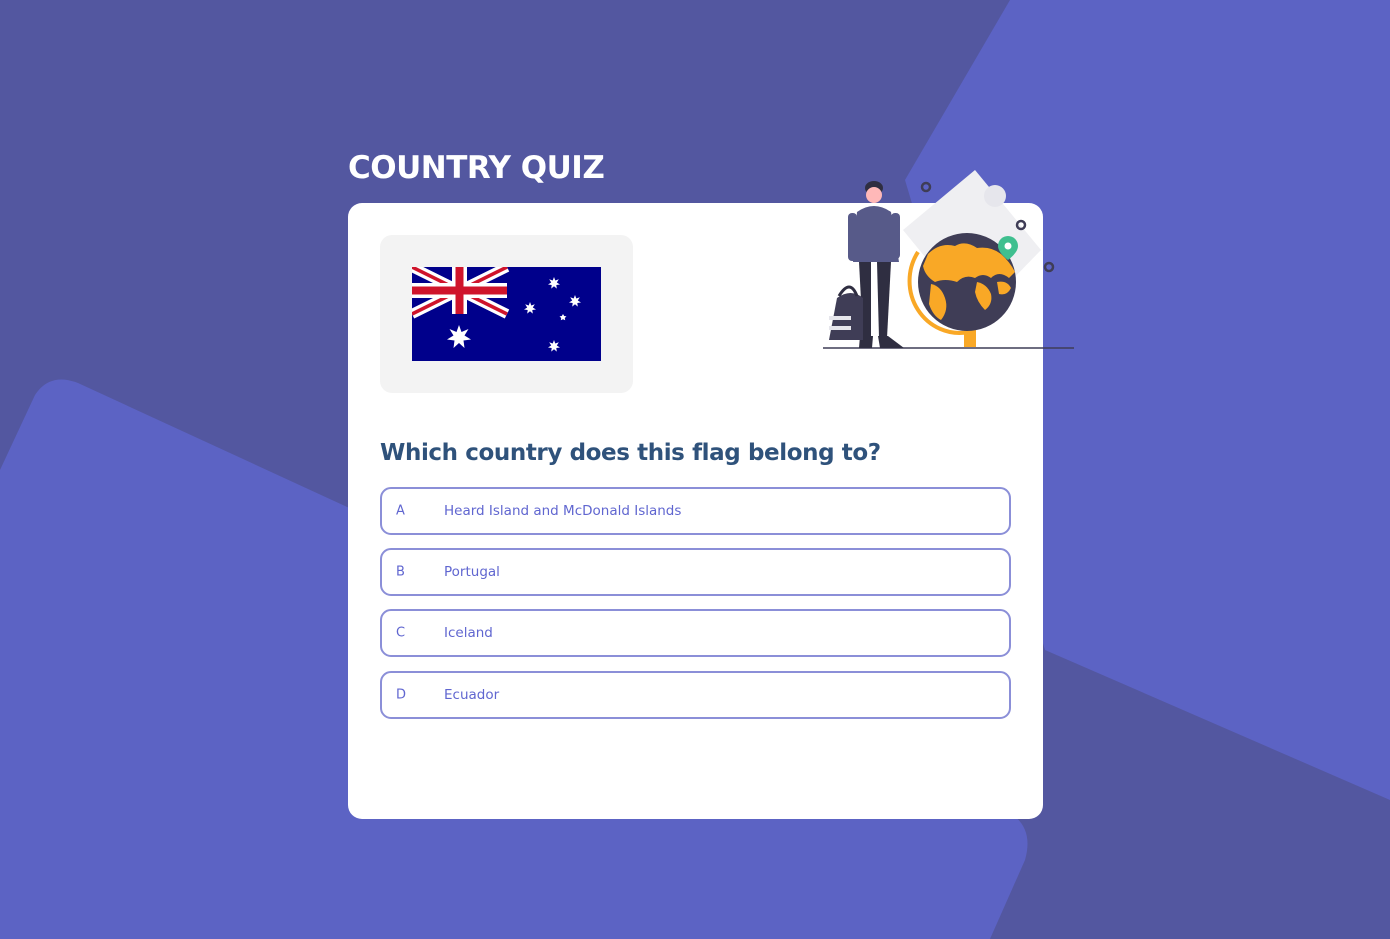 The width and height of the screenshot is (1390, 939). Describe the element at coordinates (563, 511) in the screenshot. I see `answer-option-label: Heard Island and McDonald Islands` at that location.